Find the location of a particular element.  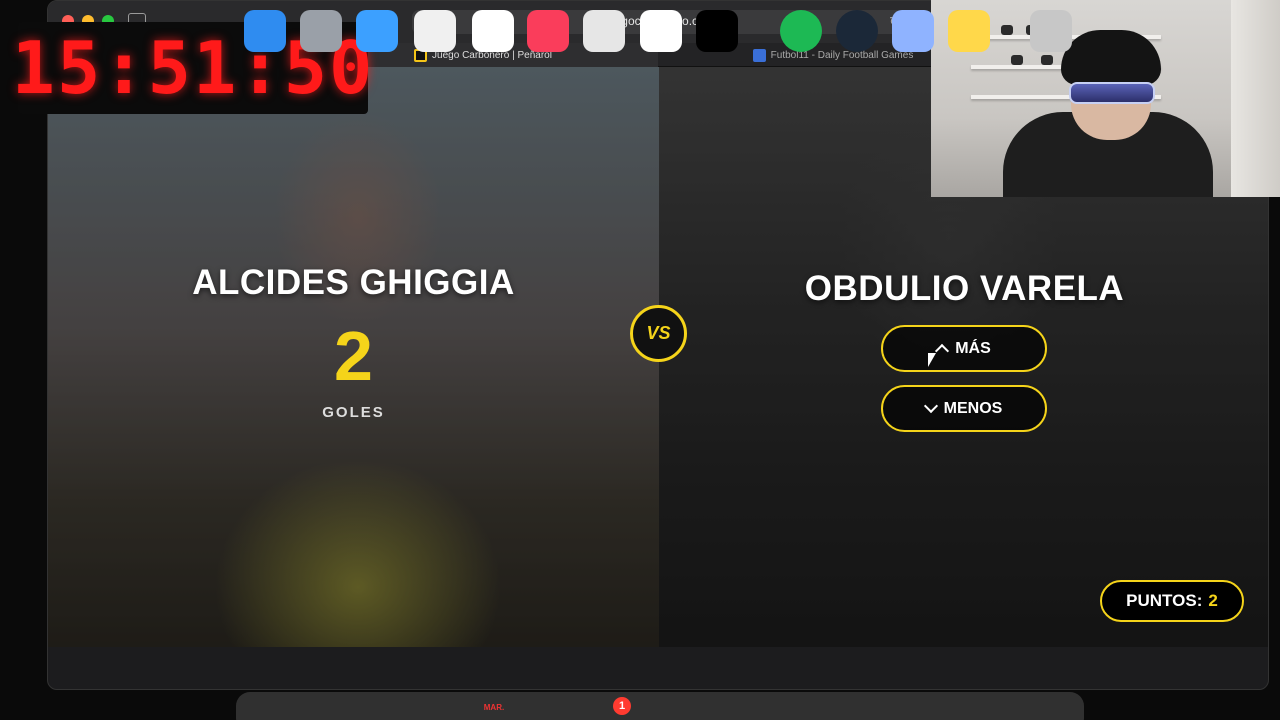

chatgpt-icon is located at coordinates (604, 31).